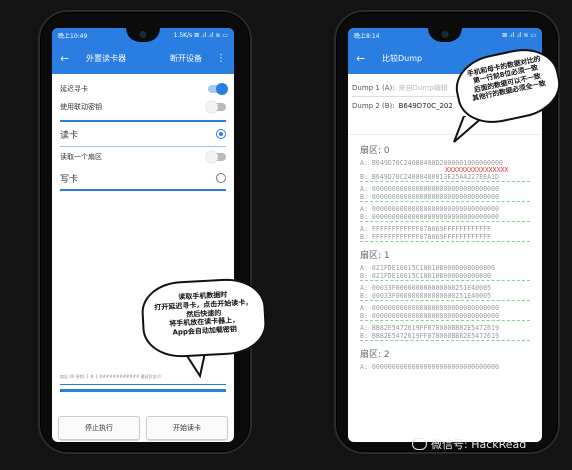  I want to click on linked-key-toggle, so click(216, 107).